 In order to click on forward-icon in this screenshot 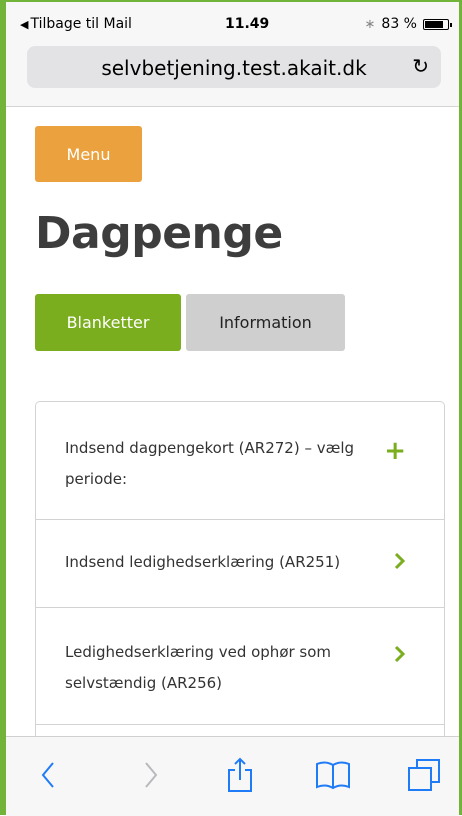, I will do `click(151, 775)`.